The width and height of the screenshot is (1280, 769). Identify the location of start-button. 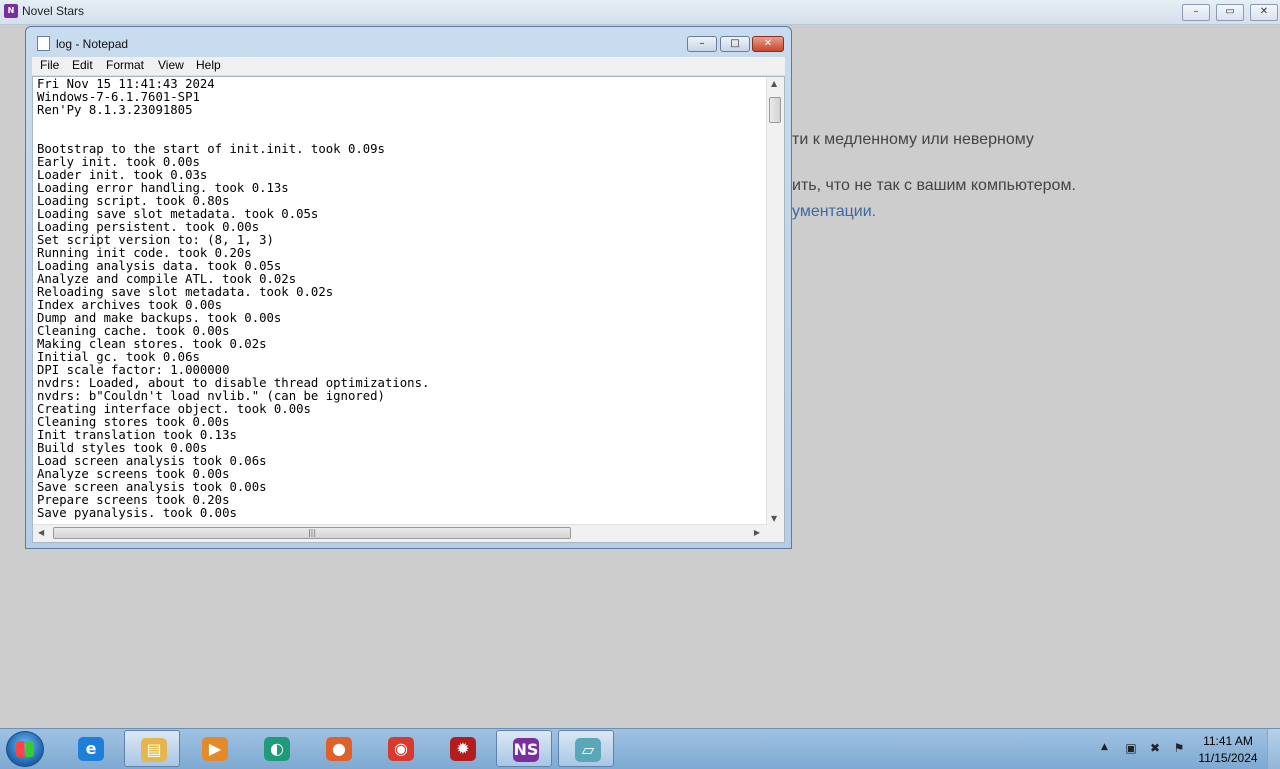
(25, 749).